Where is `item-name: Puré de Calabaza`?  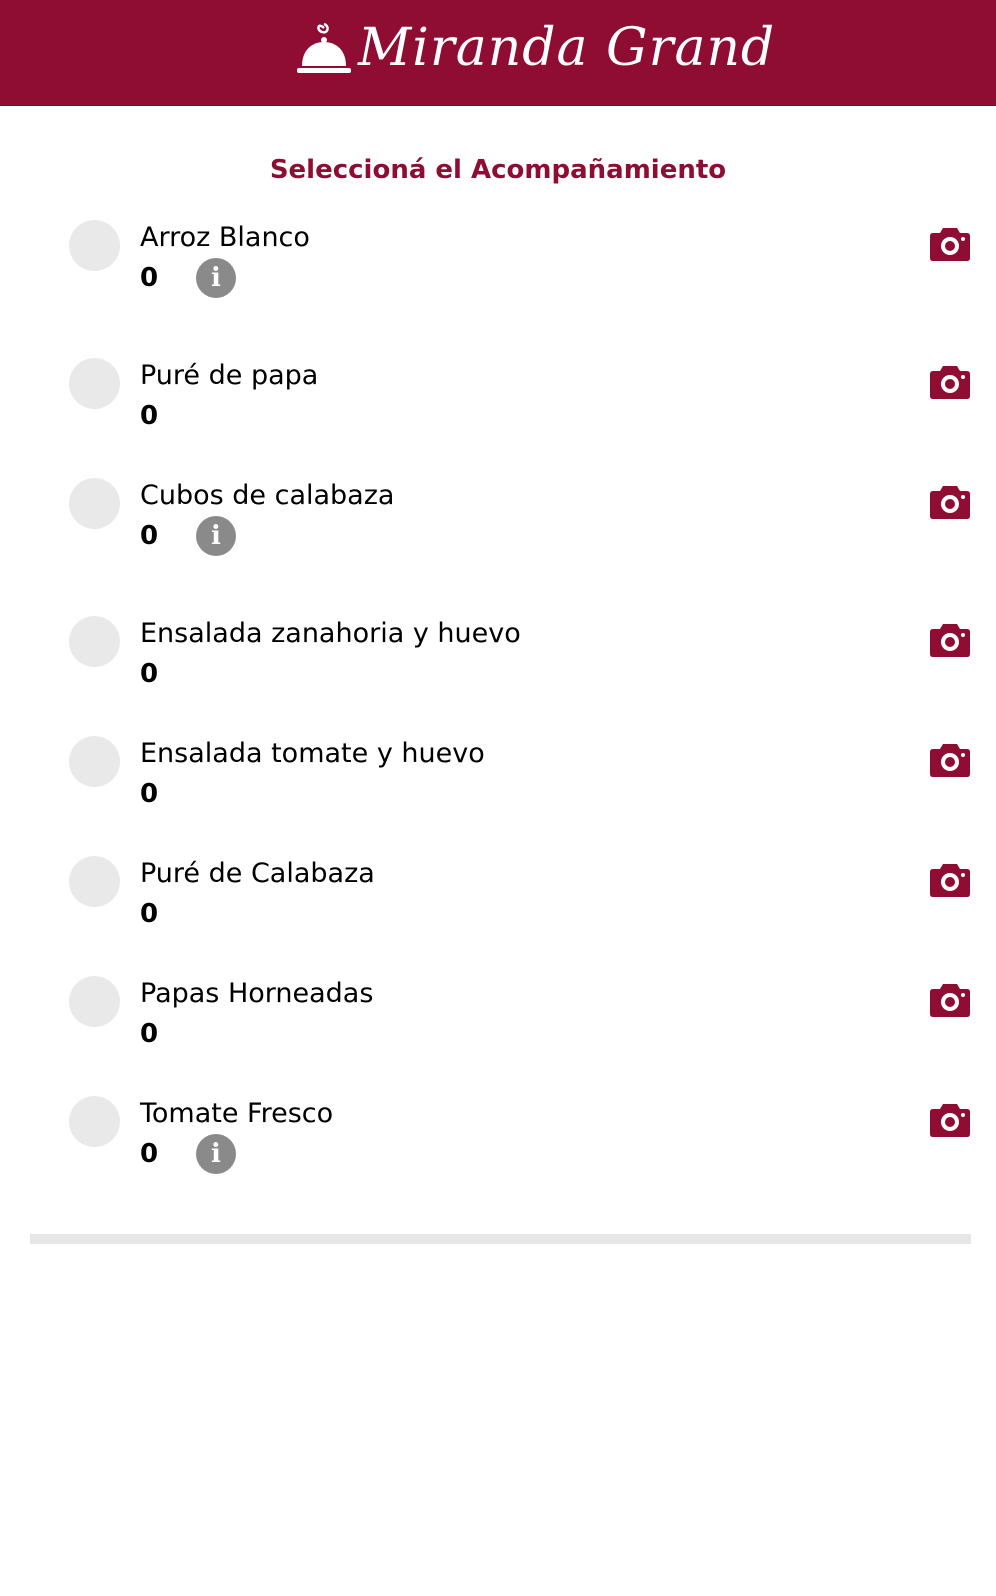 item-name: Puré de Calabaza is located at coordinates (257, 873).